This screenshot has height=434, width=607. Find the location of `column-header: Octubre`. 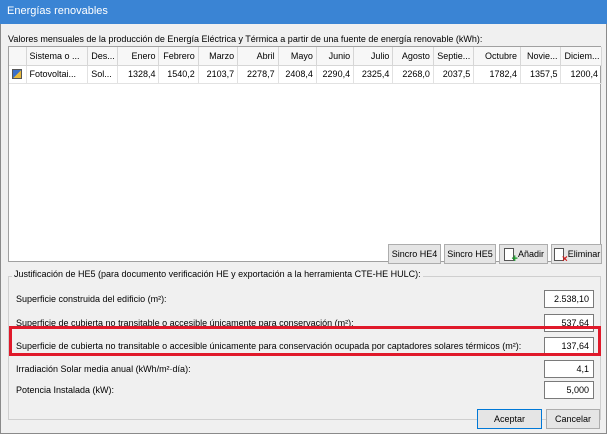

column-header: Octubre is located at coordinates (497, 56).